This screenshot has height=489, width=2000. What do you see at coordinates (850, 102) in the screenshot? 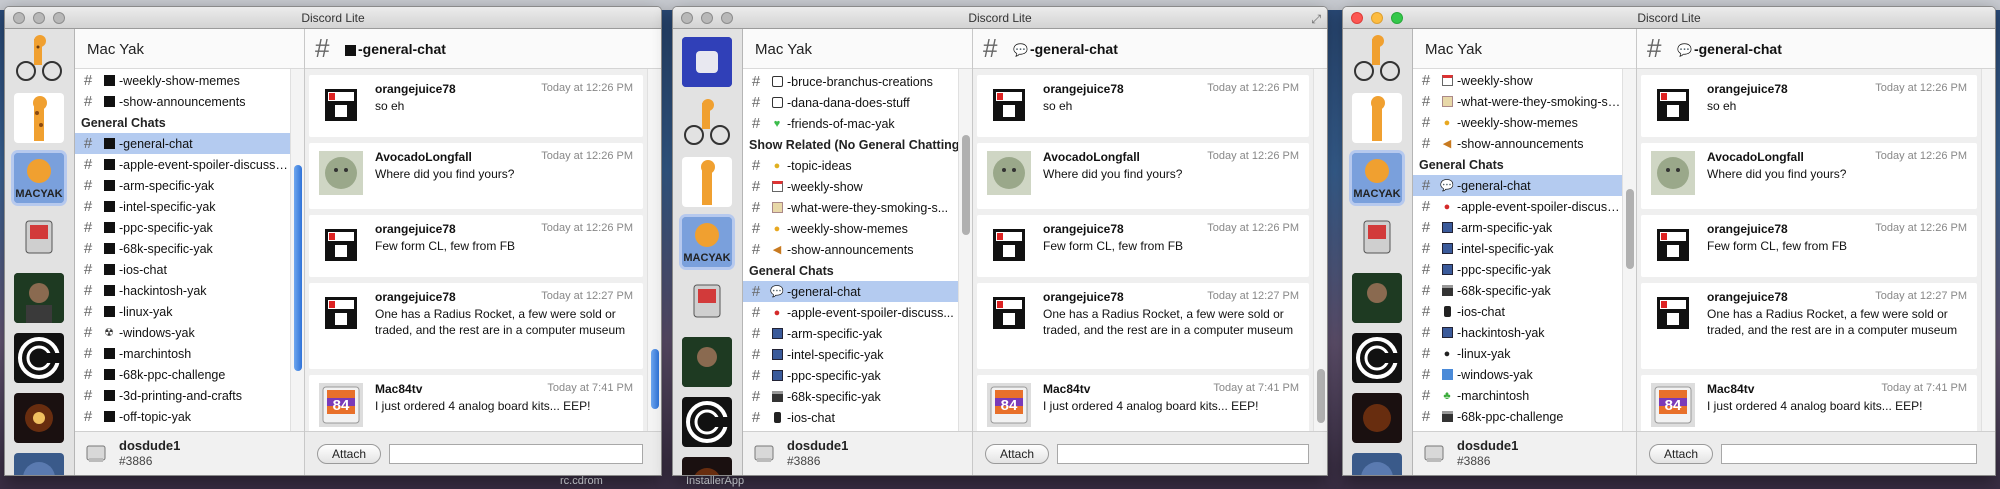
I see `channel-item: # -dana-dana-does-stuff` at bounding box center [850, 102].